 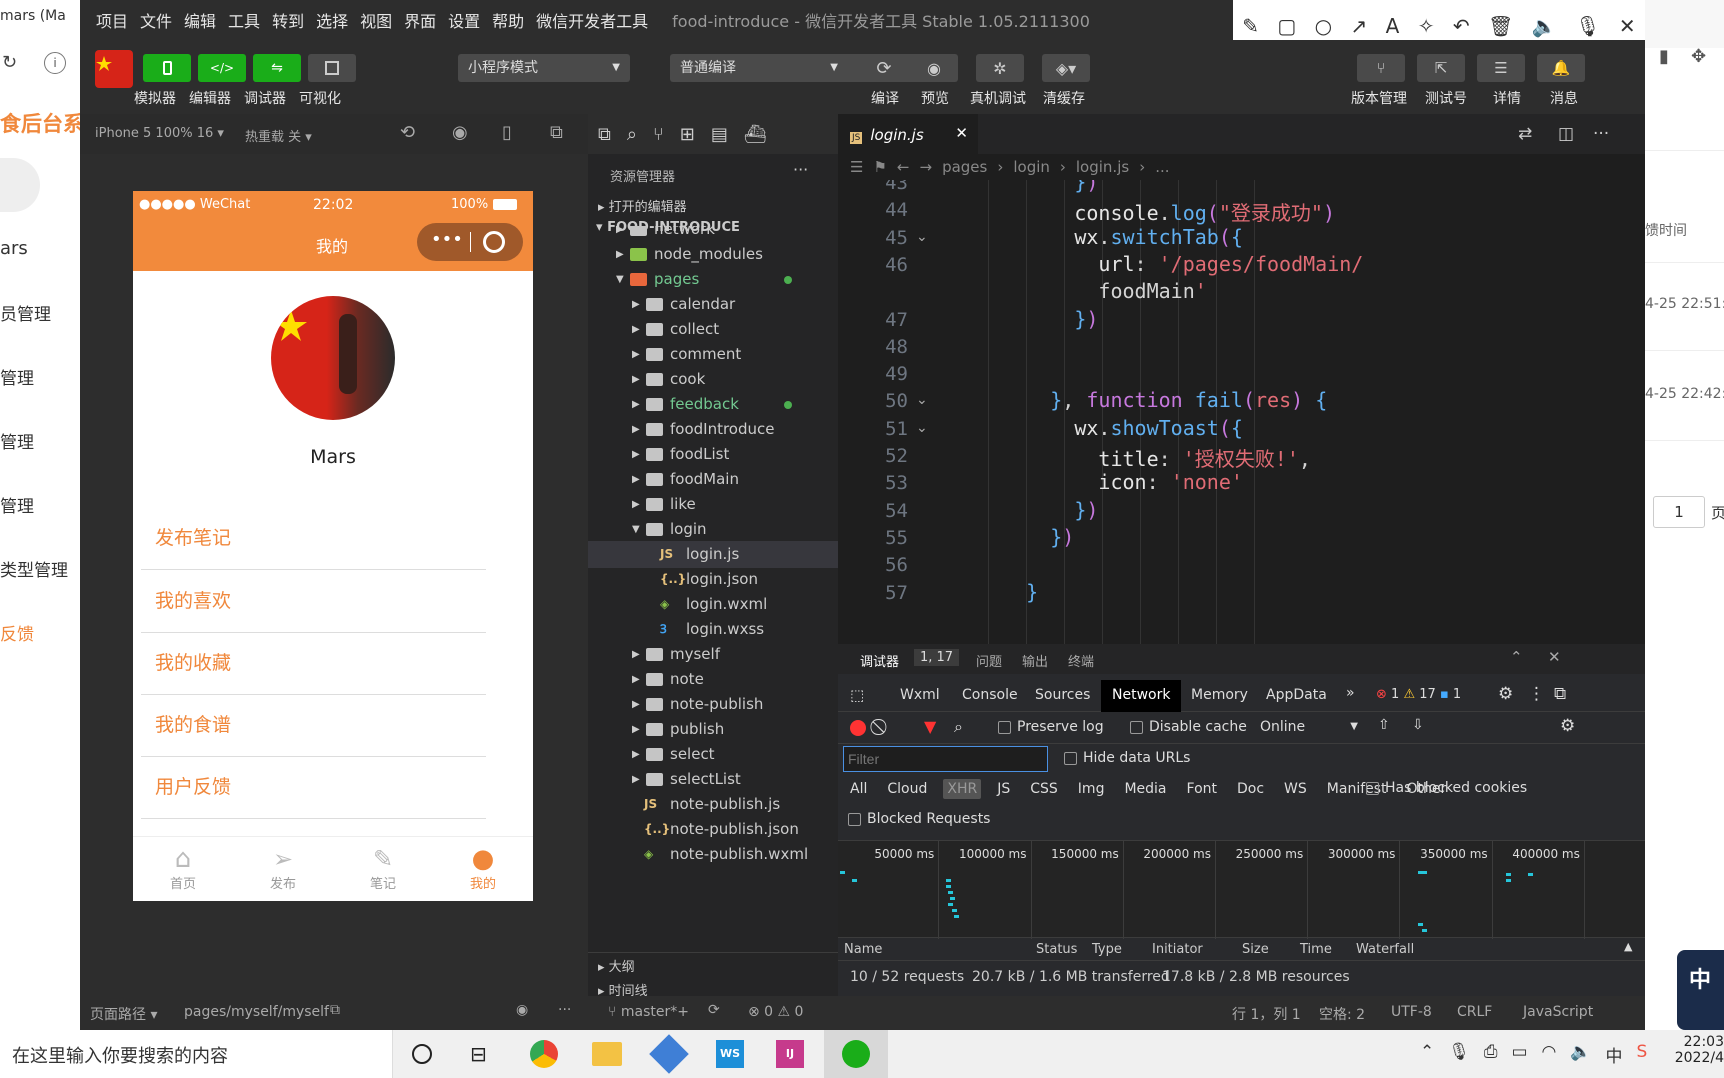 What do you see at coordinates (1699, 1050) in the screenshot?
I see `clock: 22:03 2022/4` at bounding box center [1699, 1050].